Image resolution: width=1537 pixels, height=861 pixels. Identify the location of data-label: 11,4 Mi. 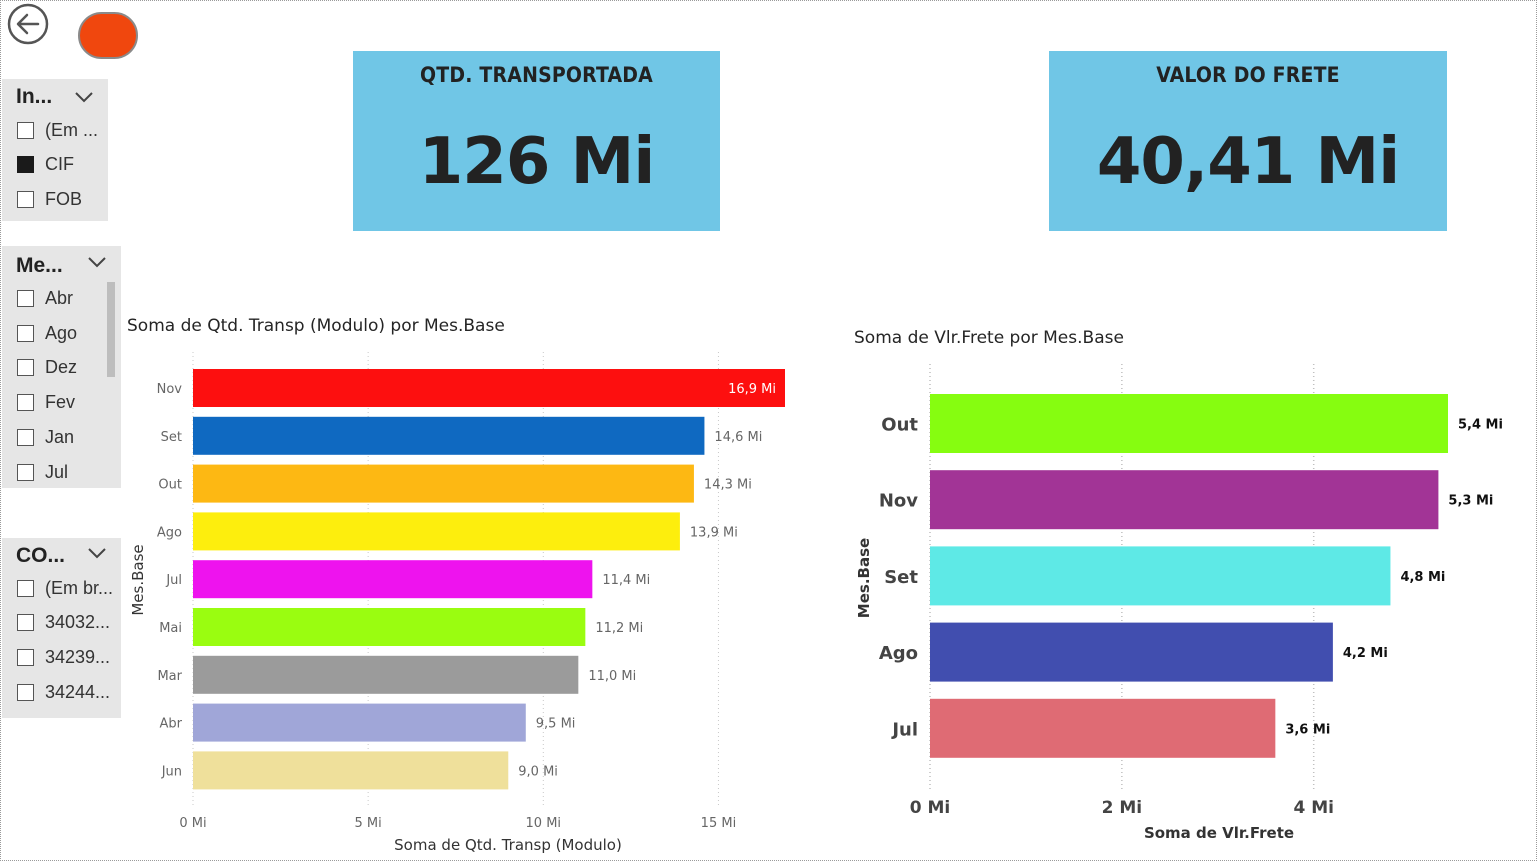
(626, 580).